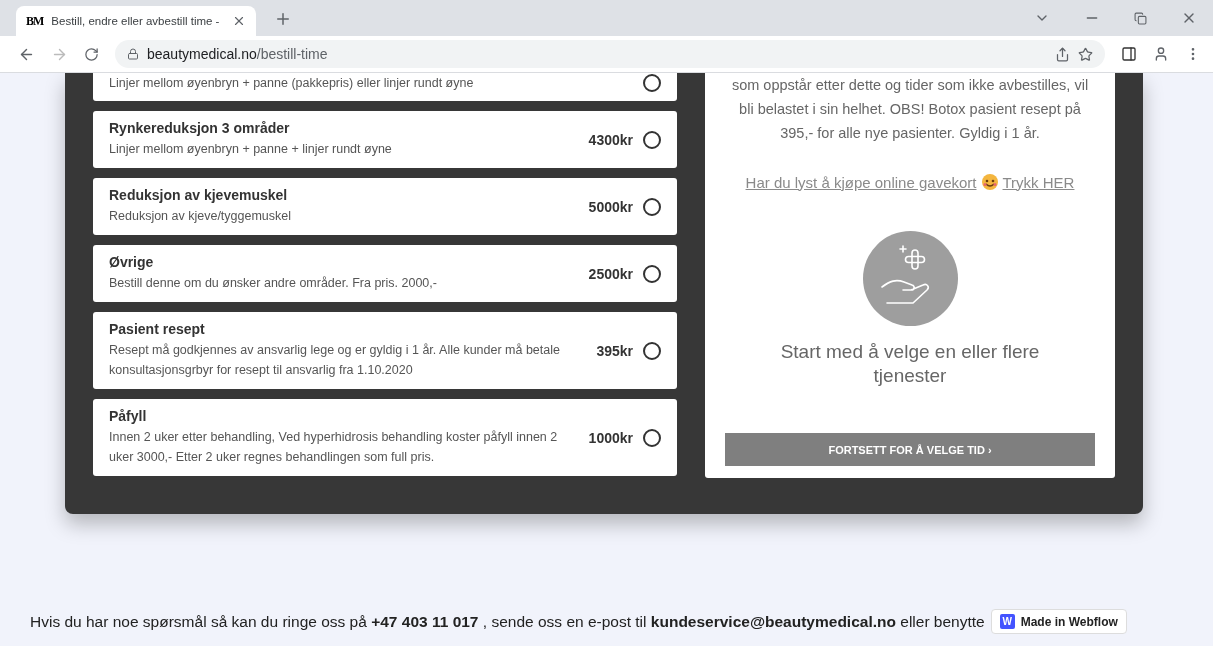  Describe the element at coordinates (910, 182) in the screenshot. I see `gift-card-link: Har du lyst å kjøpe online gavekort Trykk HER` at that location.